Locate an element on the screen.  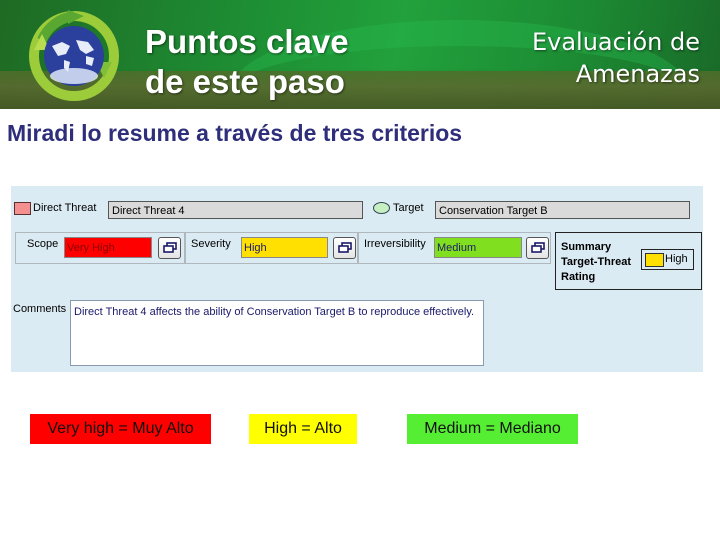
scope-popup-button is located at coordinates (169, 248).